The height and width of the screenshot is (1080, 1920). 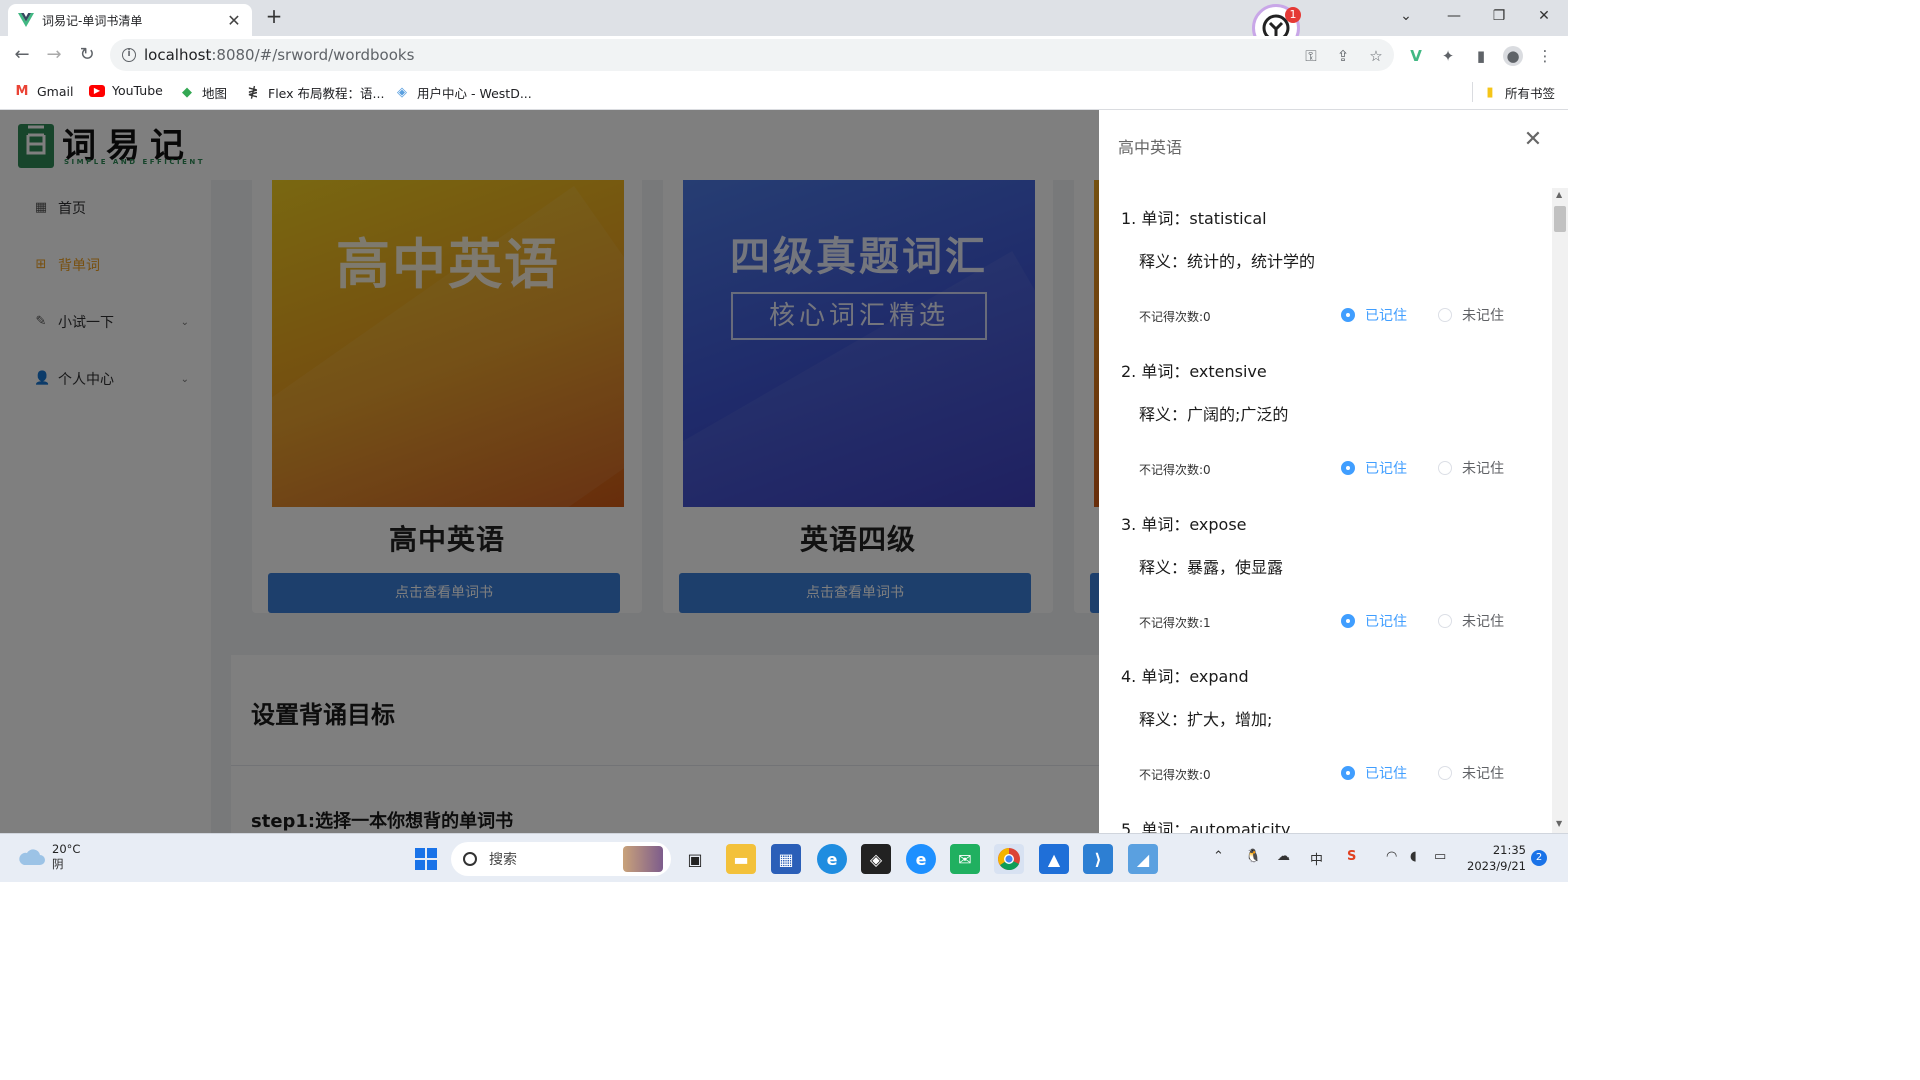 What do you see at coordinates (54, 56) in the screenshot?
I see `forward-icon: →` at bounding box center [54, 56].